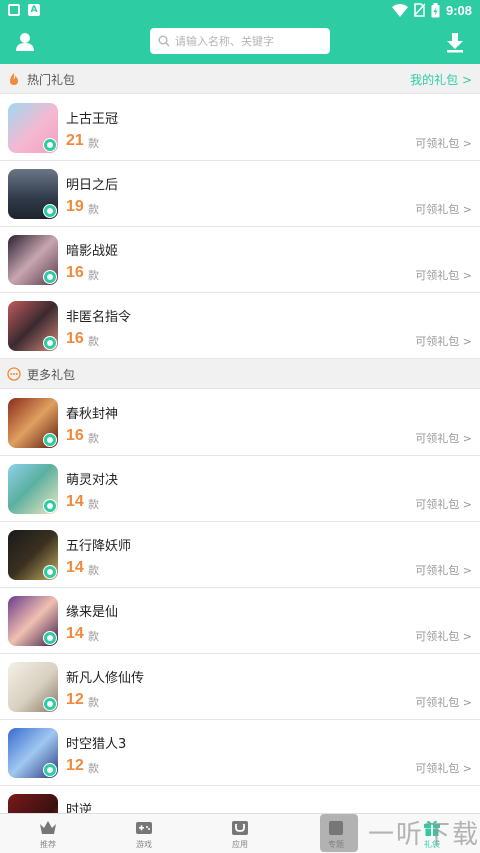  I want to click on tab-label: 游戏, so click(144, 844).